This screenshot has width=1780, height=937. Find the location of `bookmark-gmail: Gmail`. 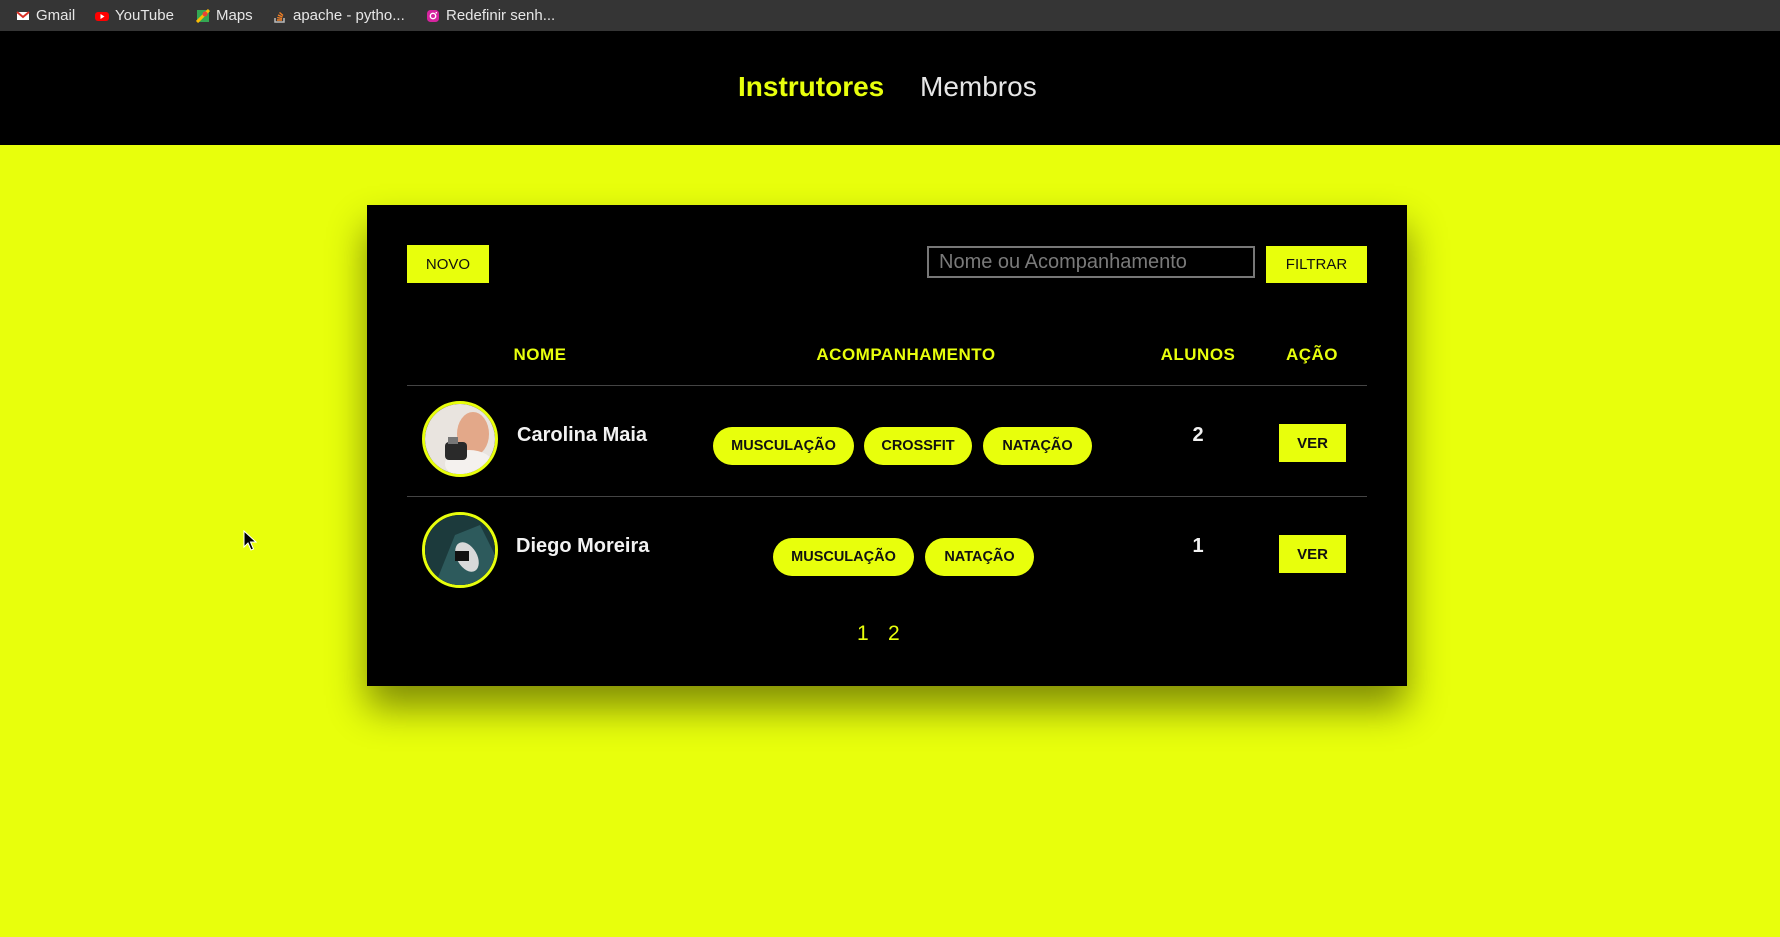

bookmark-gmail: Gmail is located at coordinates (45, 15).